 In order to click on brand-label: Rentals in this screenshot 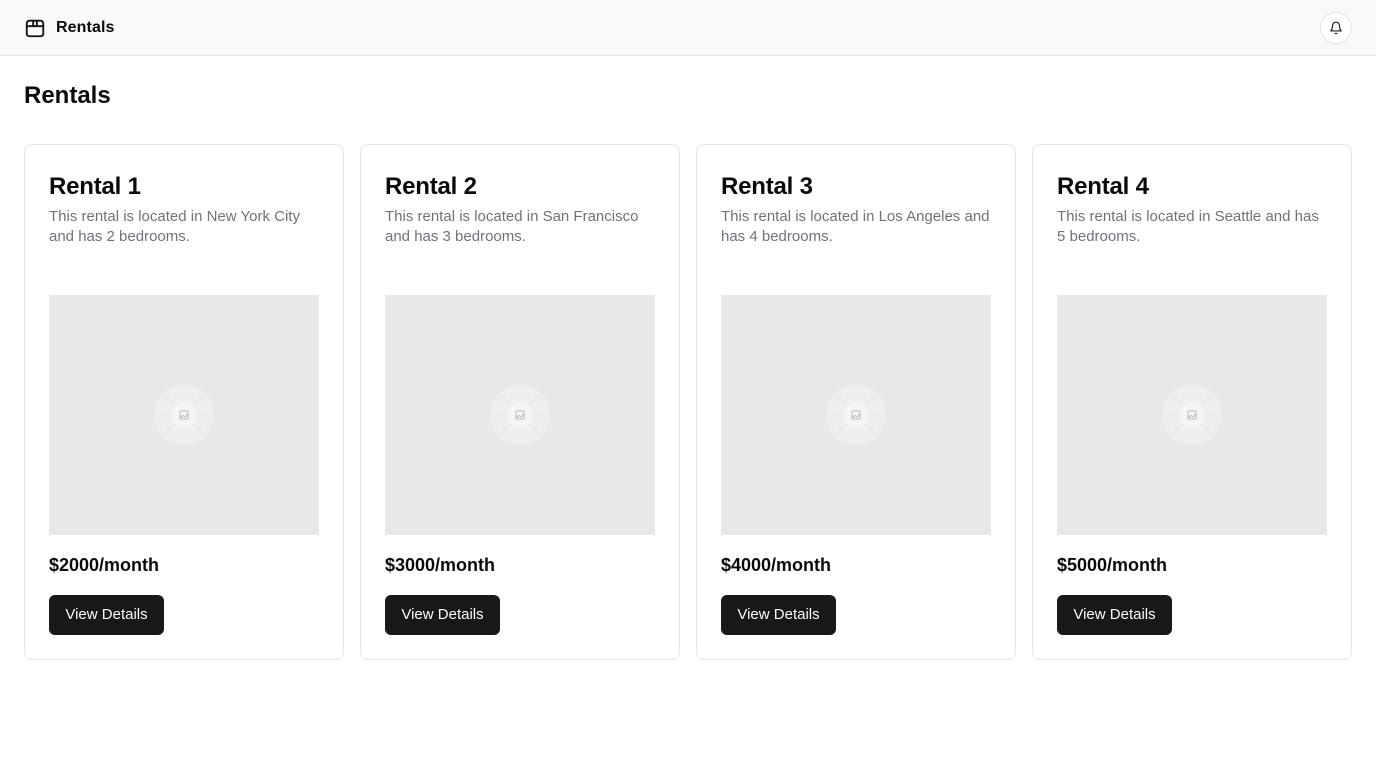, I will do `click(85, 27)`.